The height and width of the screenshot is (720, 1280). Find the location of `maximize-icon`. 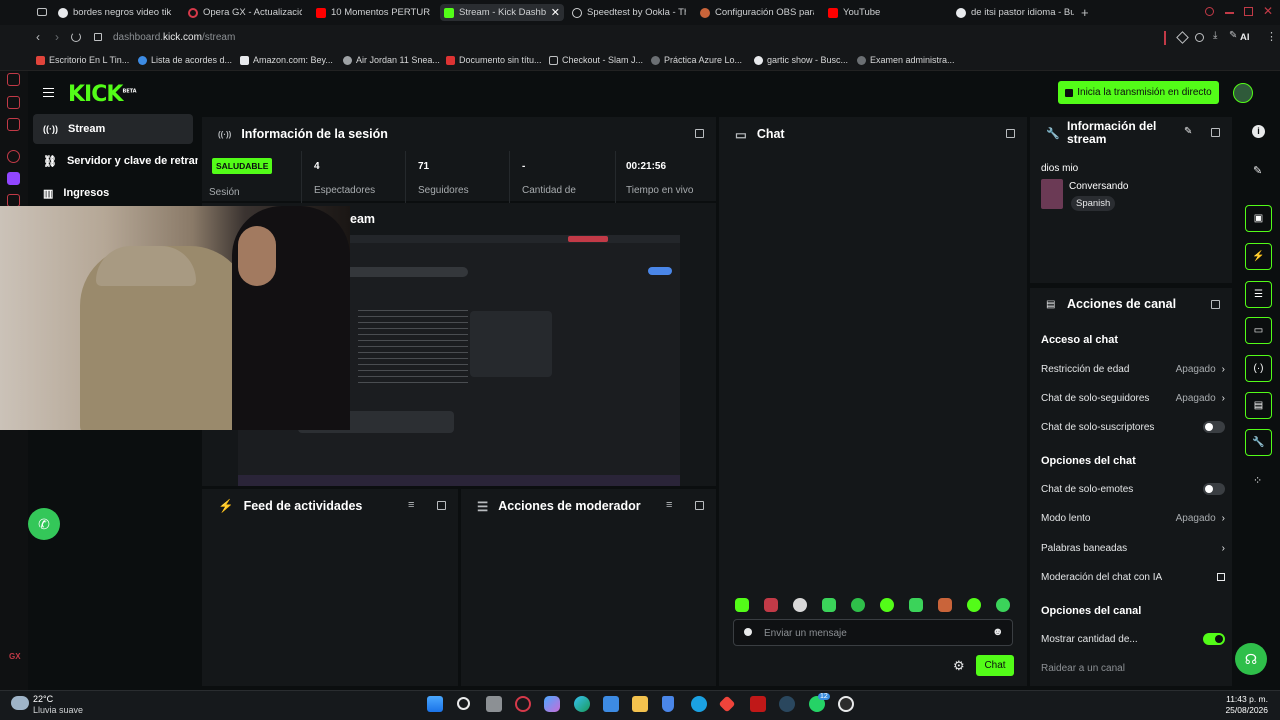

maximize-icon is located at coordinates (1248, 11).